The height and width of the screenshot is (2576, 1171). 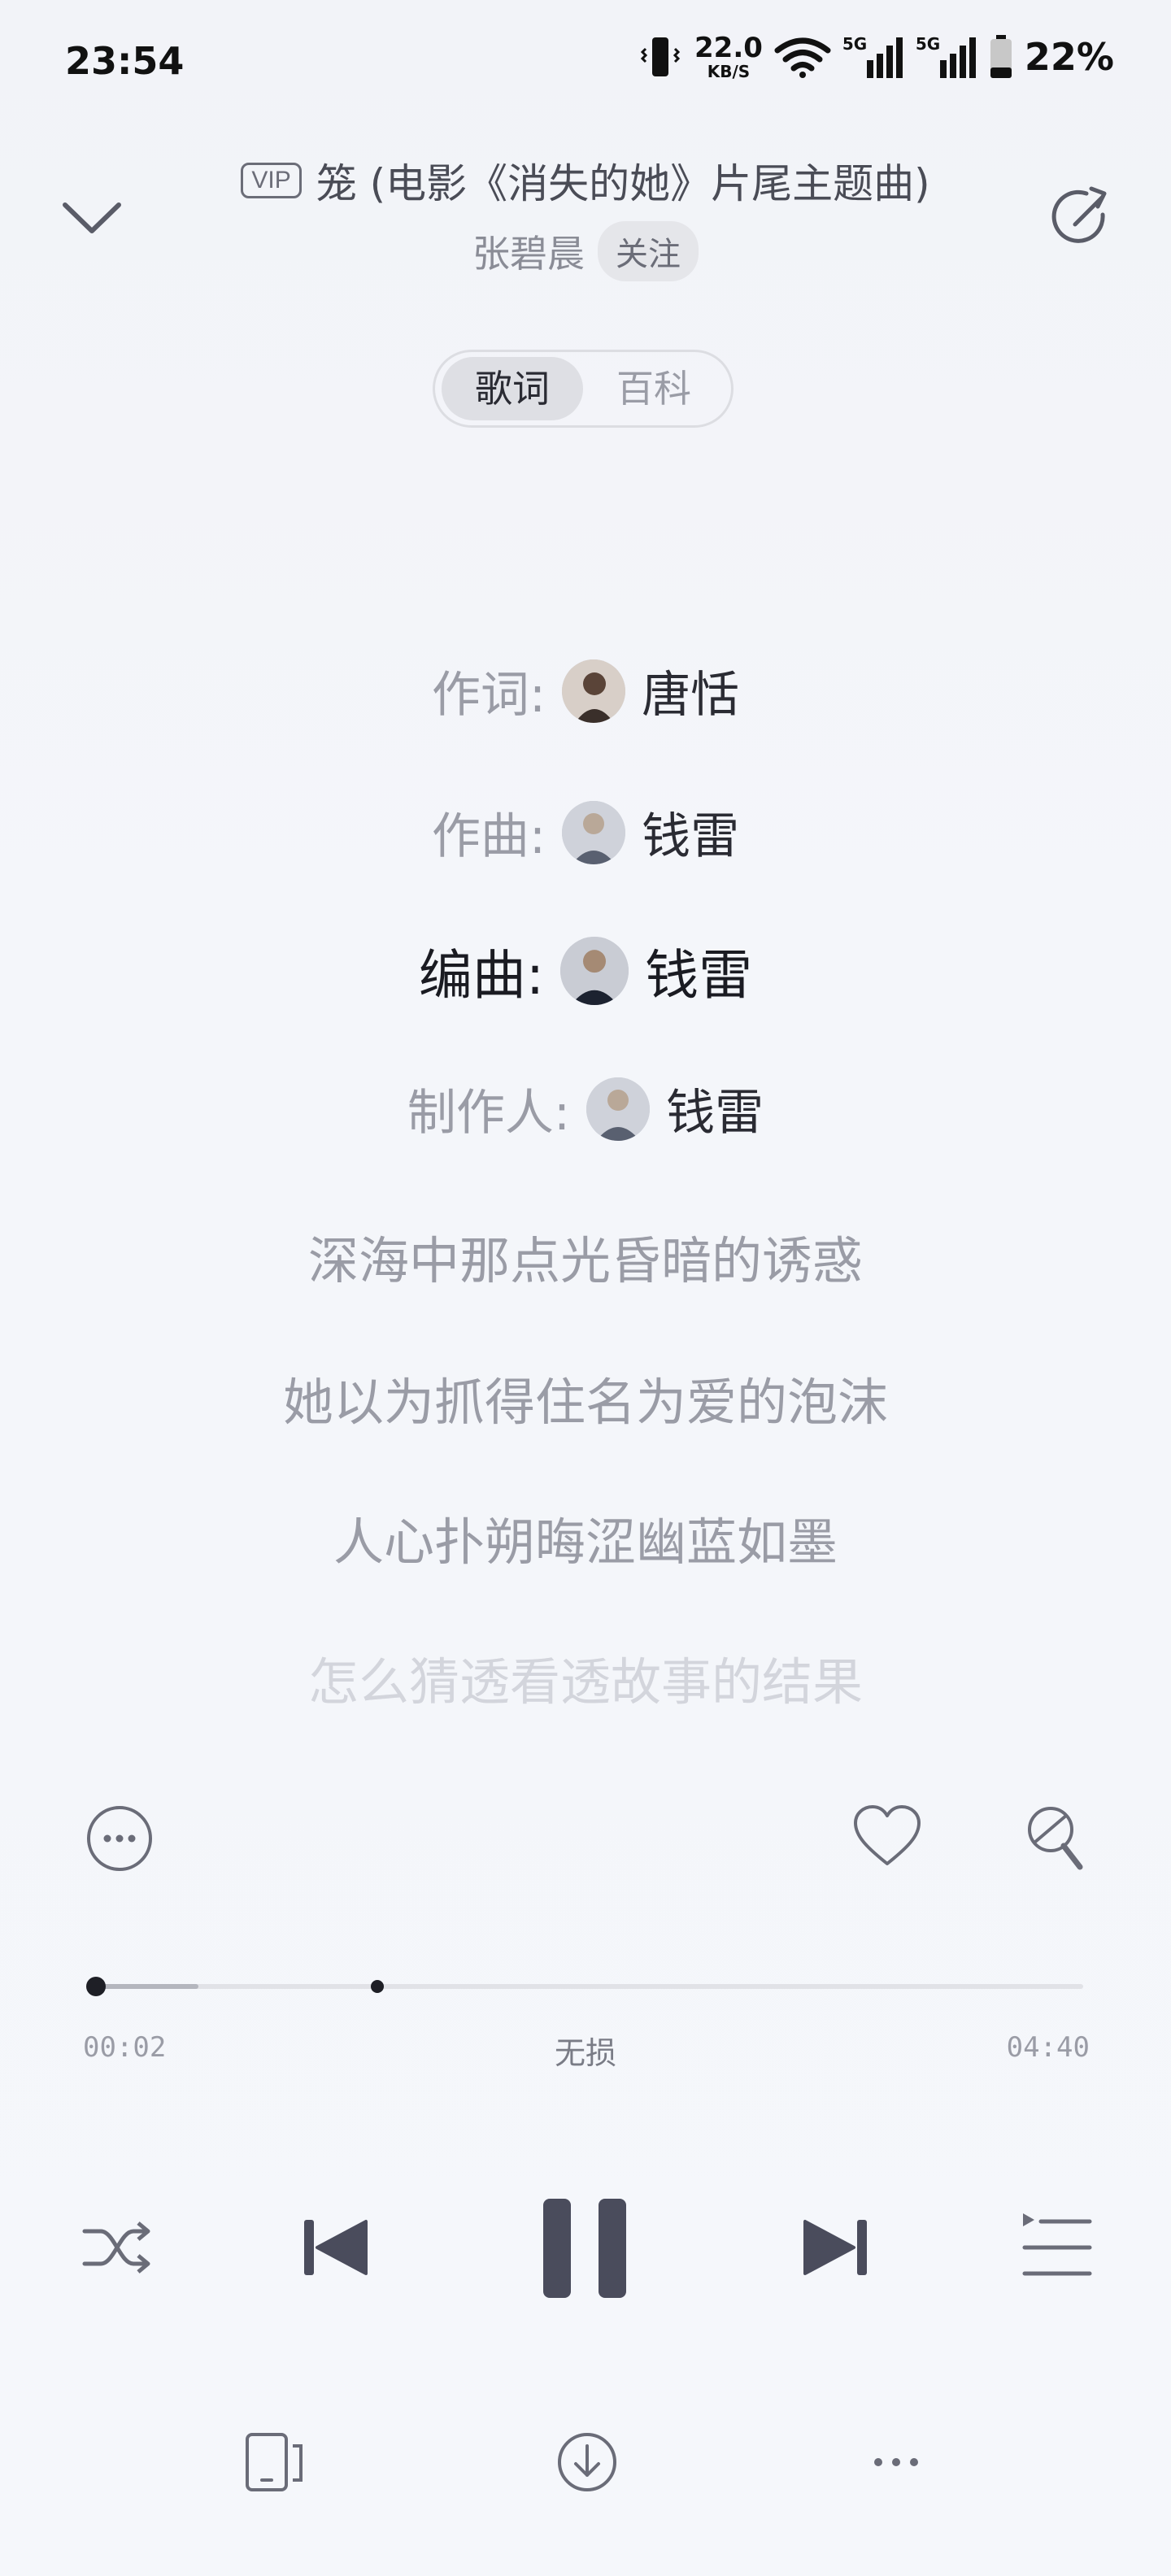 What do you see at coordinates (585, 1398) in the screenshot?
I see `lyric-line: 她以为抓得住名为爱的泡沫` at bounding box center [585, 1398].